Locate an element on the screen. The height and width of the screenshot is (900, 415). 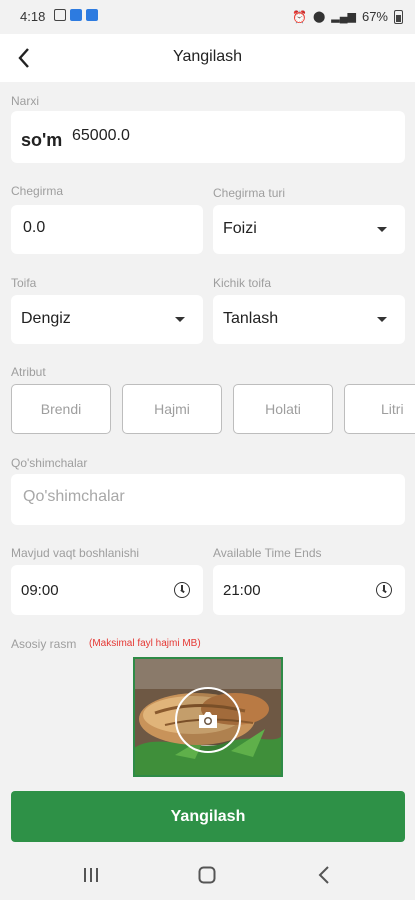
alarm-icon: ⏰ is located at coordinates (299, 16).